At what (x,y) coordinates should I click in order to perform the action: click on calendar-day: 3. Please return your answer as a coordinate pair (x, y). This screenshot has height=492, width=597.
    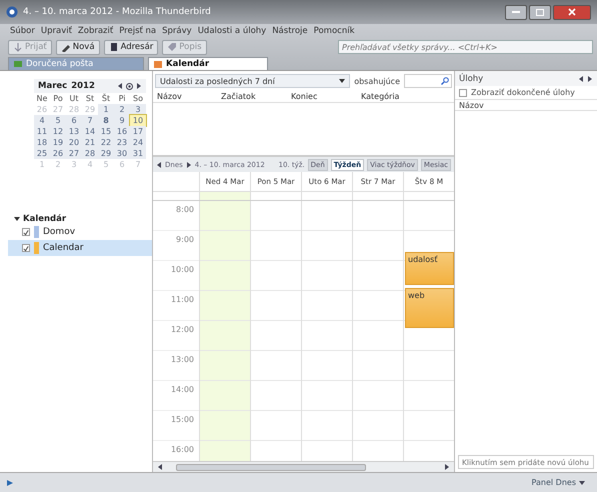
    Looking at the image, I should click on (138, 109).